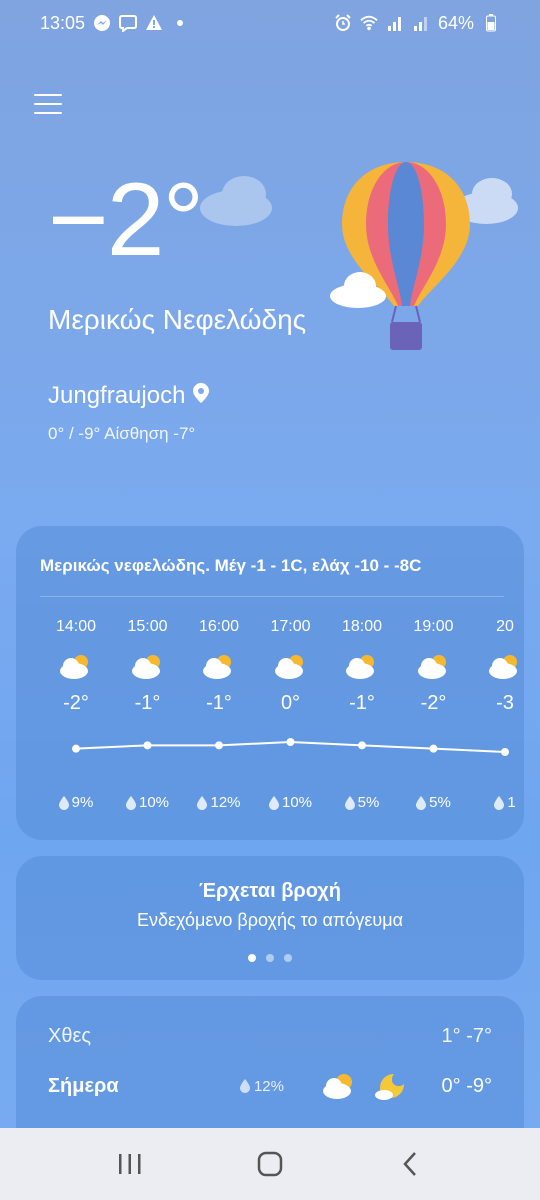 This screenshot has width=540, height=1200. Describe the element at coordinates (270, 1036) in the screenshot. I see `day-row-yesterday: Χθες 1° -7°` at that location.